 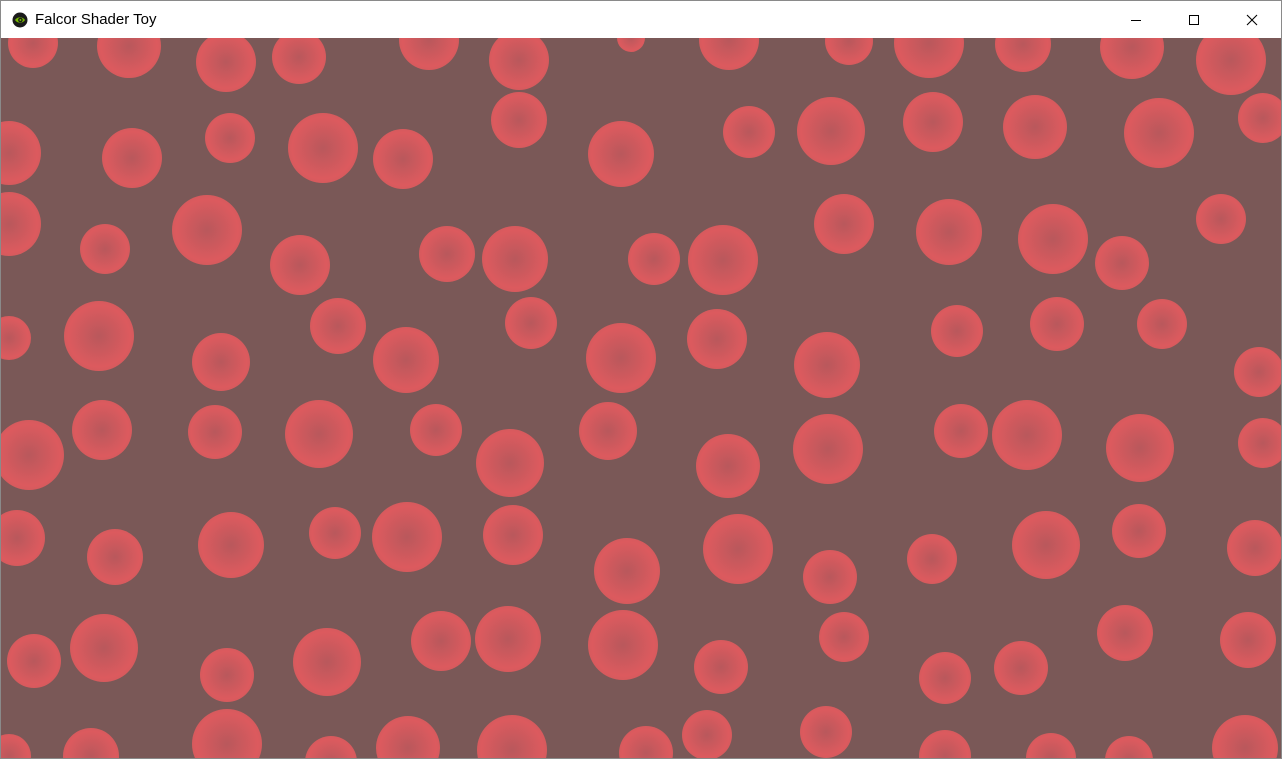 I want to click on minimize-icon, so click(x=1136, y=20).